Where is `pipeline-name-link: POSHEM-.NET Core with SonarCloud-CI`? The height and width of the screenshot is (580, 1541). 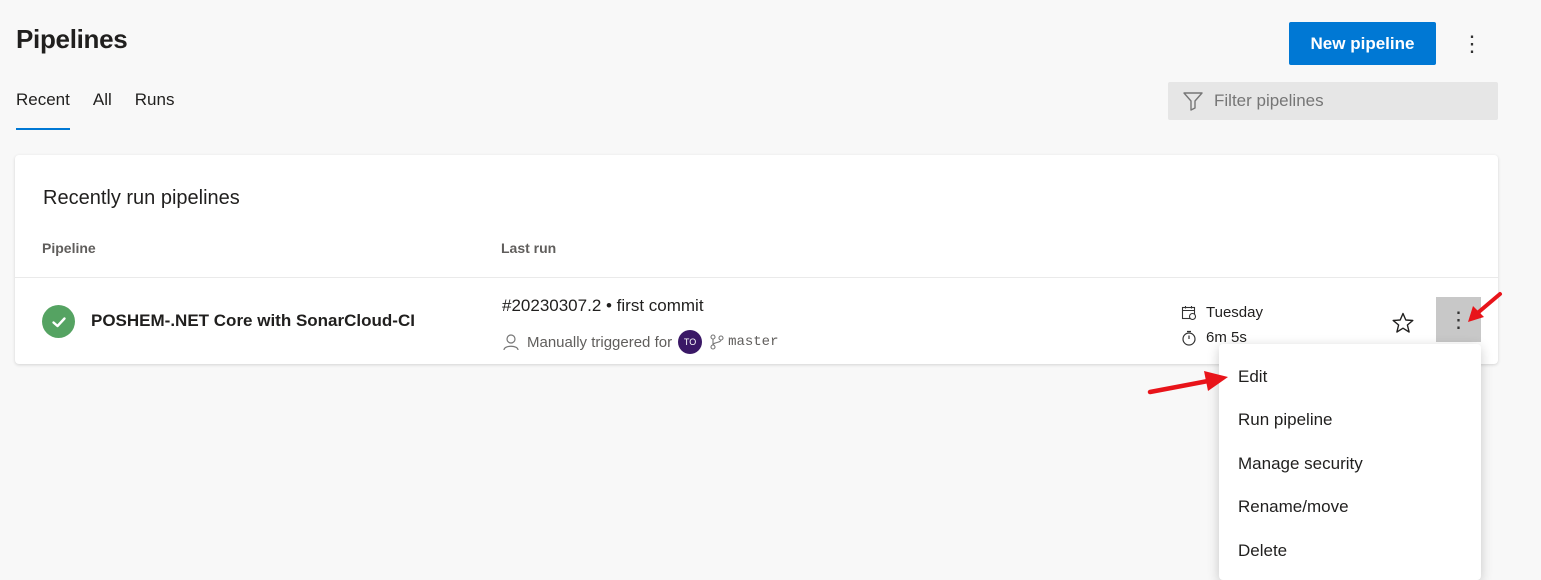 pipeline-name-link: POSHEM-.NET Core with SonarCloud-CI is located at coordinates (253, 321).